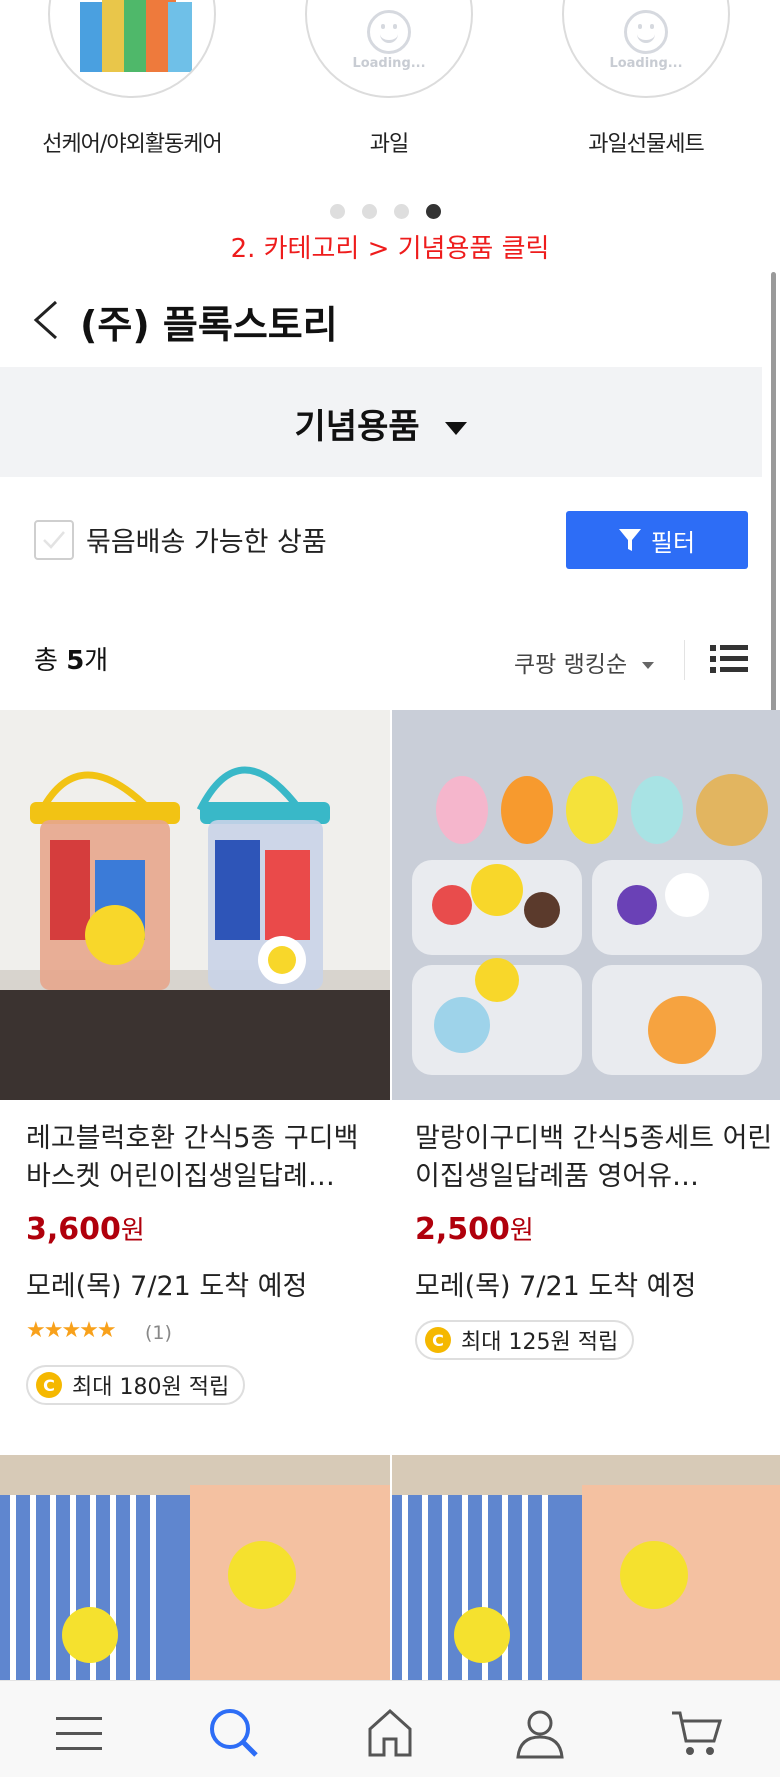 The width and height of the screenshot is (780, 1777). Describe the element at coordinates (684, 660) in the screenshot. I see `divider` at that location.